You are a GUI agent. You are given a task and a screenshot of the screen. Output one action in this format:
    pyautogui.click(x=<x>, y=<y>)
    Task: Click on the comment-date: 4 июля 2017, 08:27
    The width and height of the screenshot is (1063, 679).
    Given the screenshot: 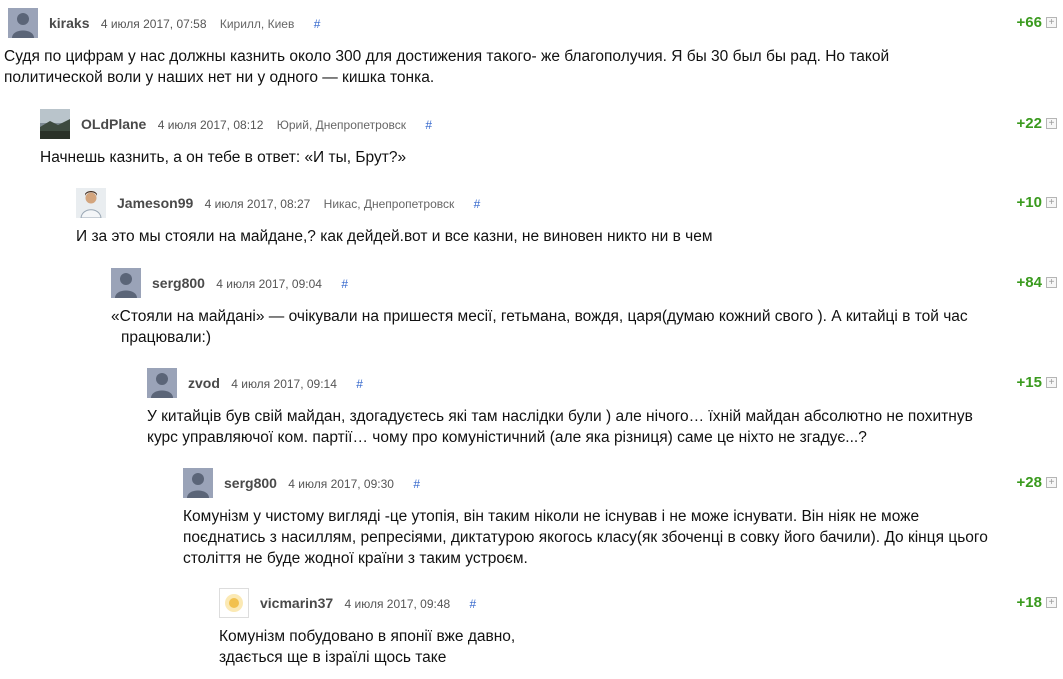 What is the action you would take?
    pyautogui.click(x=257, y=204)
    